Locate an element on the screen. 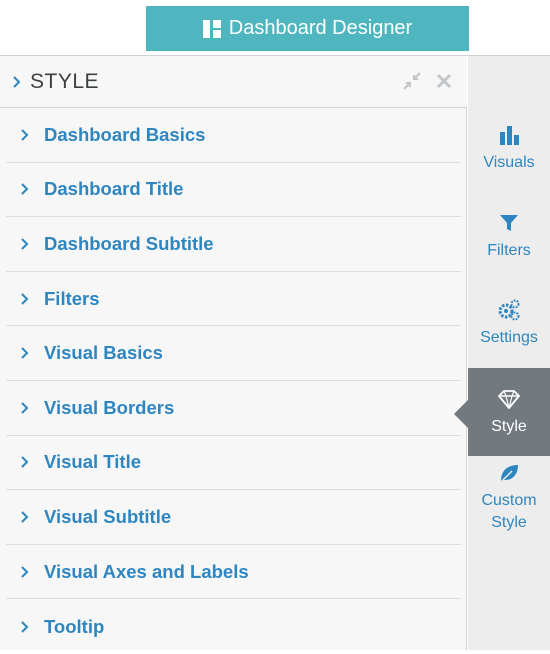 The image size is (550, 654). section-label: Filters is located at coordinates (72, 298).